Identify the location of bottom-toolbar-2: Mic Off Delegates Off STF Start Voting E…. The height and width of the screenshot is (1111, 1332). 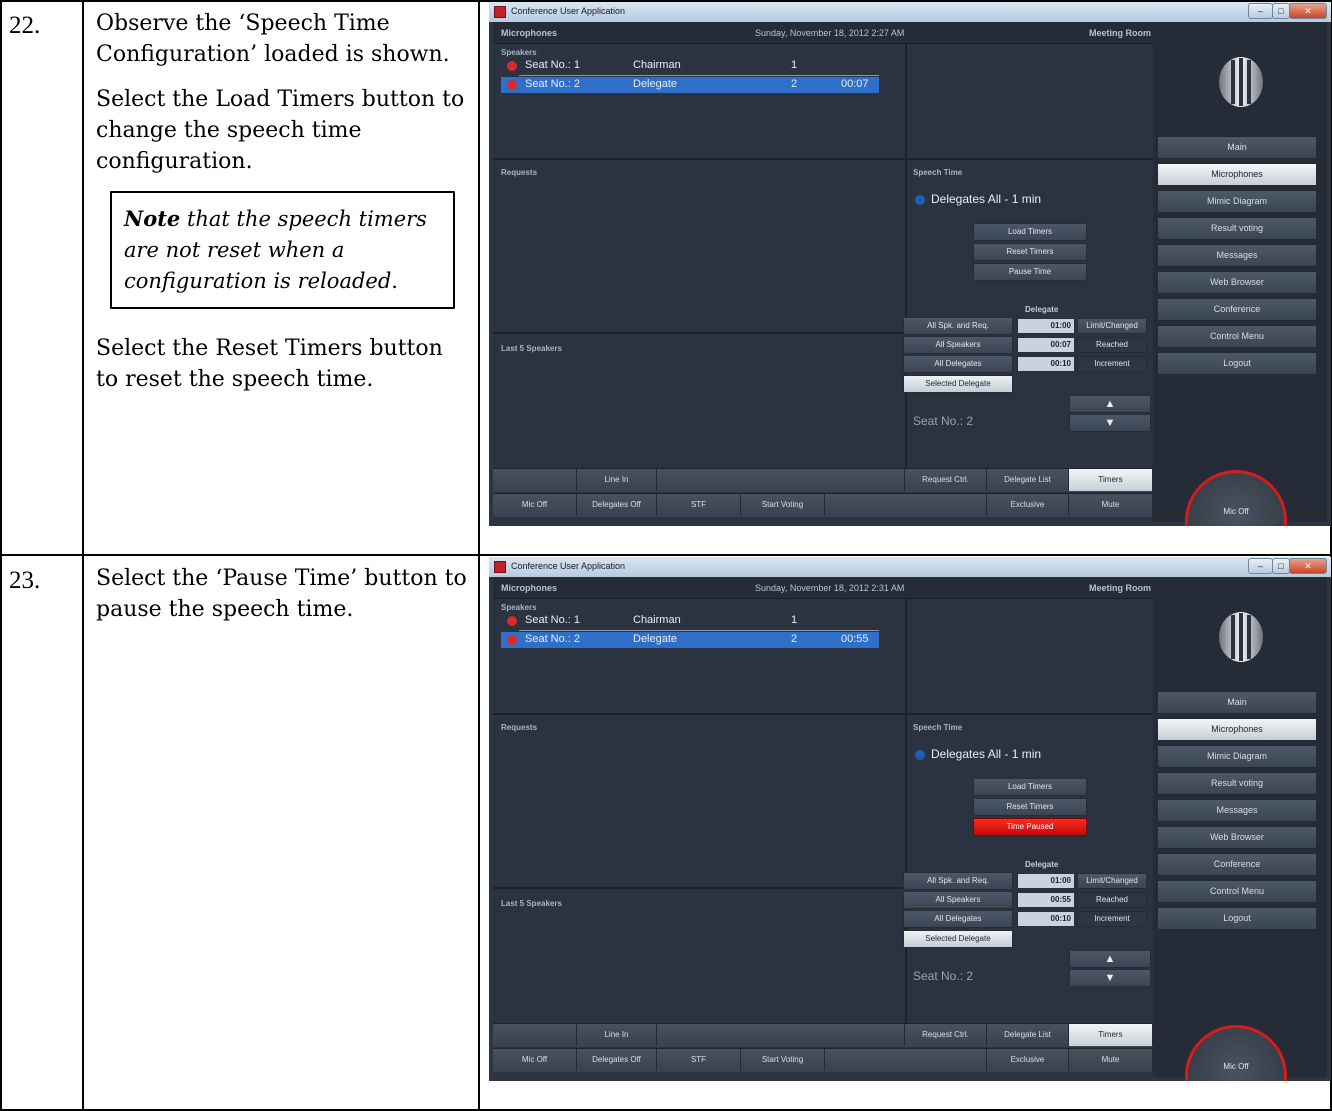
(823, 1060).